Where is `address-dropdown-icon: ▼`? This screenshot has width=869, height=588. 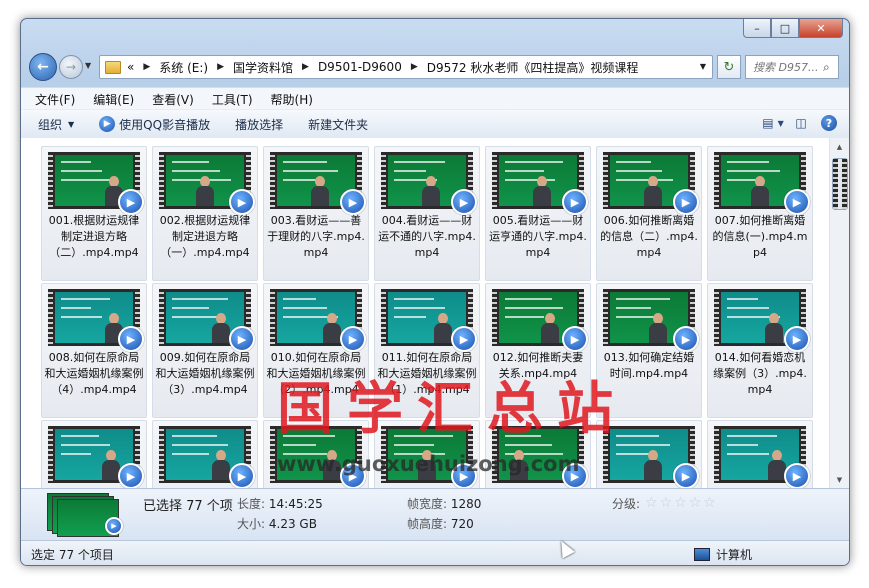 address-dropdown-icon: ▼ is located at coordinates (703, 66).